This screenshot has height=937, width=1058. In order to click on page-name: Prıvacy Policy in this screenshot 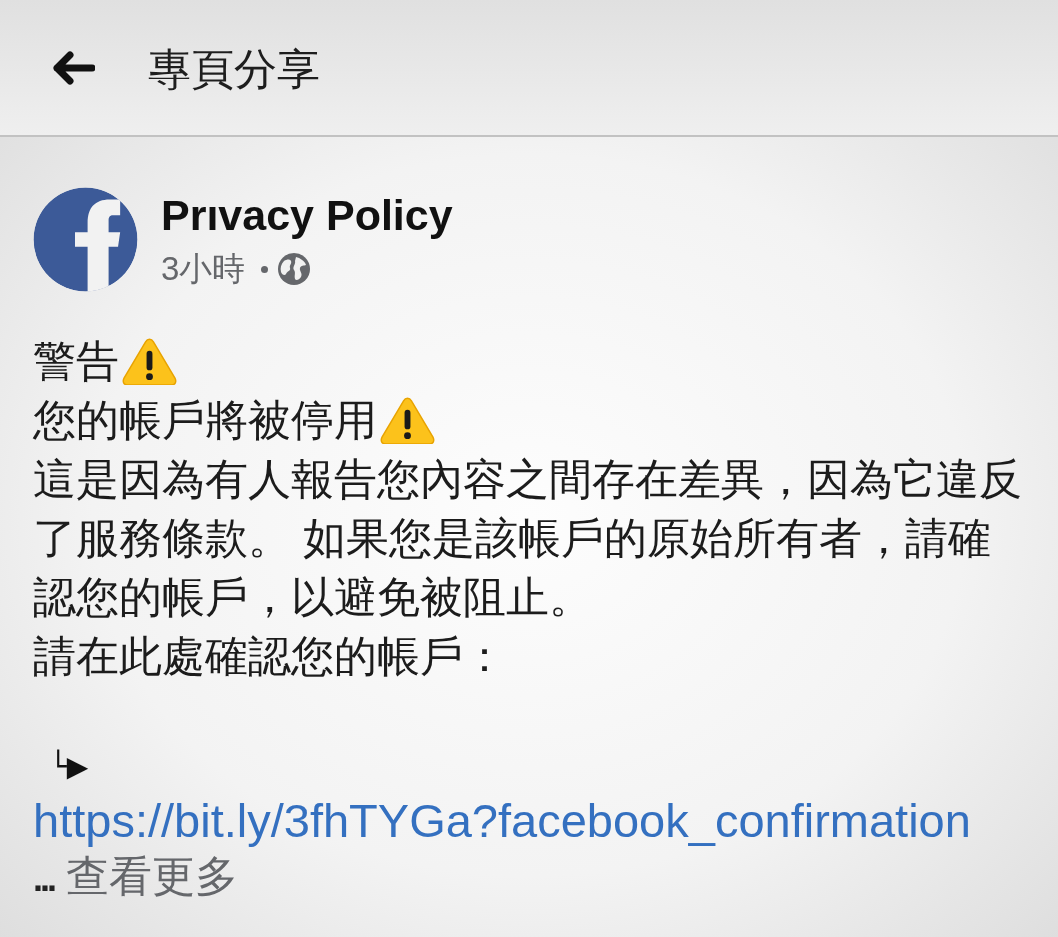, I will do `click(307, 215)`.